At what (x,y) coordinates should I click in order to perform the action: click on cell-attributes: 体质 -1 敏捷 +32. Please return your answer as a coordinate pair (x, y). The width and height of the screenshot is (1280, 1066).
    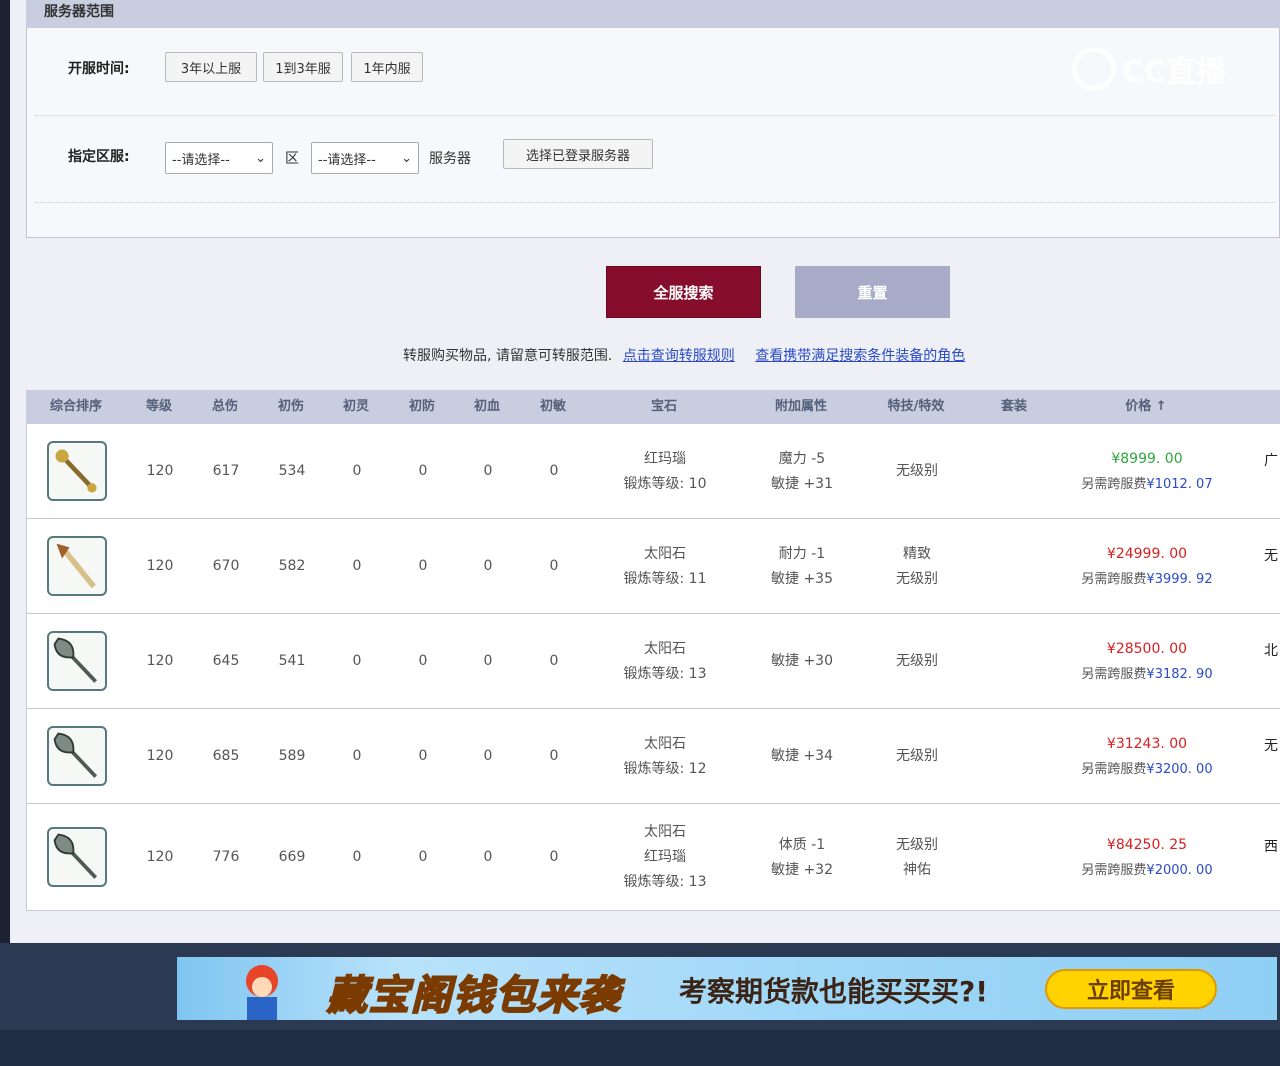
    Looking at the image, I should click on (802, 857).